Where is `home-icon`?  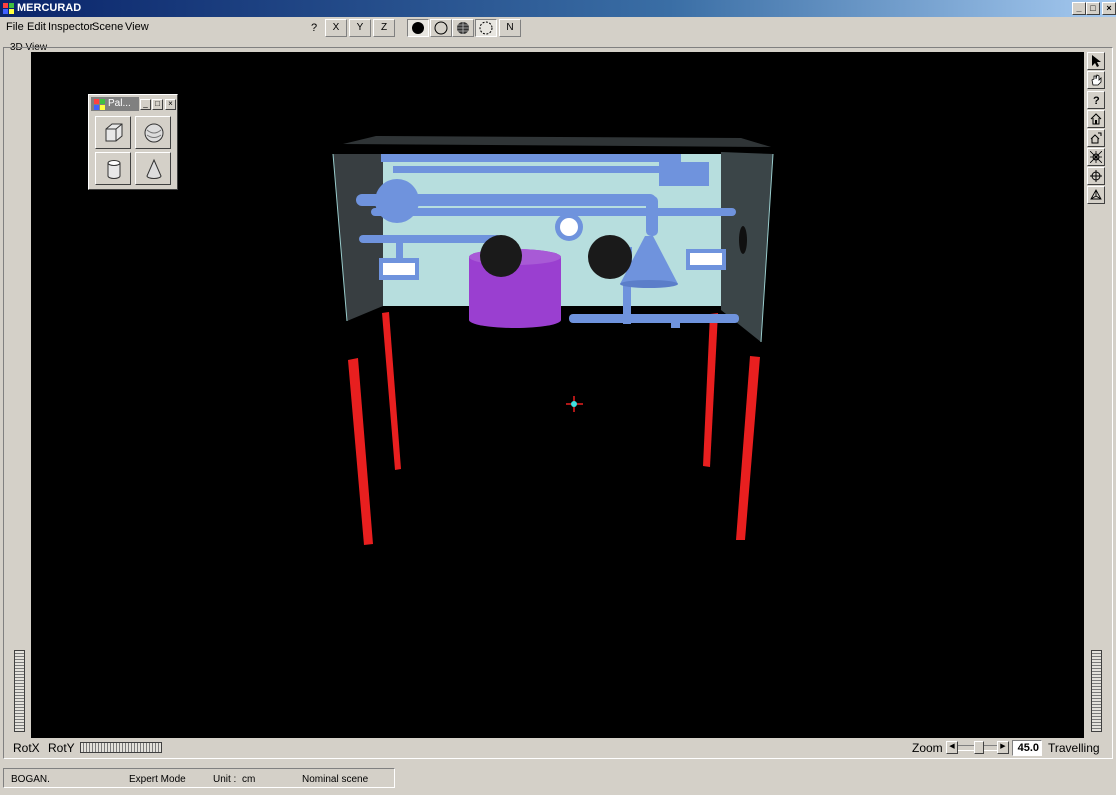
home-icon is located at coordinates (1096, 119).